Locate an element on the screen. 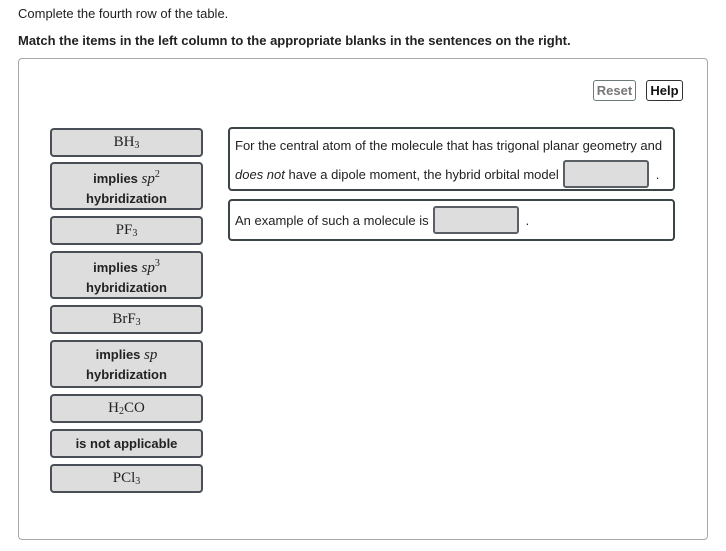  sentence-box-2: An example of such a molecule is . is located at coordinates (451, 220).